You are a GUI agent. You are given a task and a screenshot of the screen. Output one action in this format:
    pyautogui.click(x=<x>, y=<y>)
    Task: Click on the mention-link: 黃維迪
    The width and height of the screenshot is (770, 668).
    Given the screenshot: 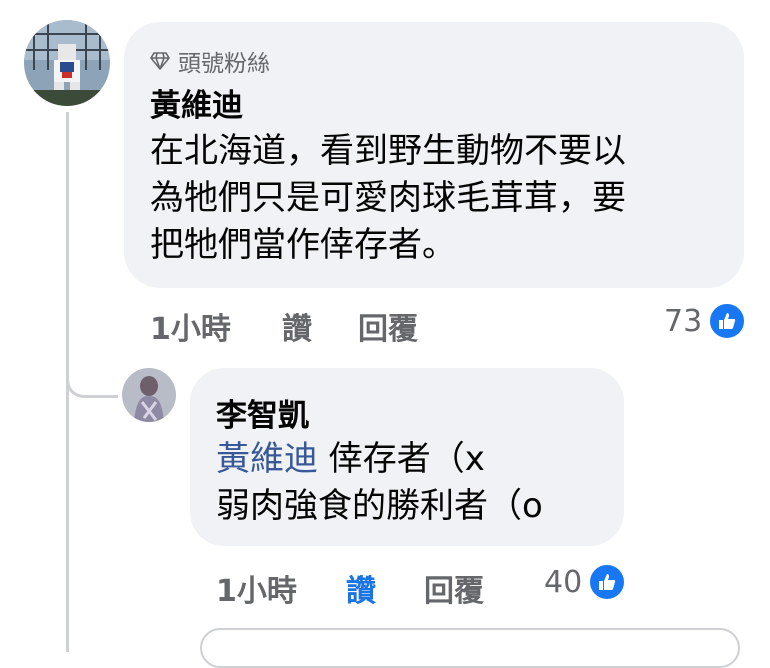 What is the action you would take?
    pyautogui.click(x=267, y=459)
    